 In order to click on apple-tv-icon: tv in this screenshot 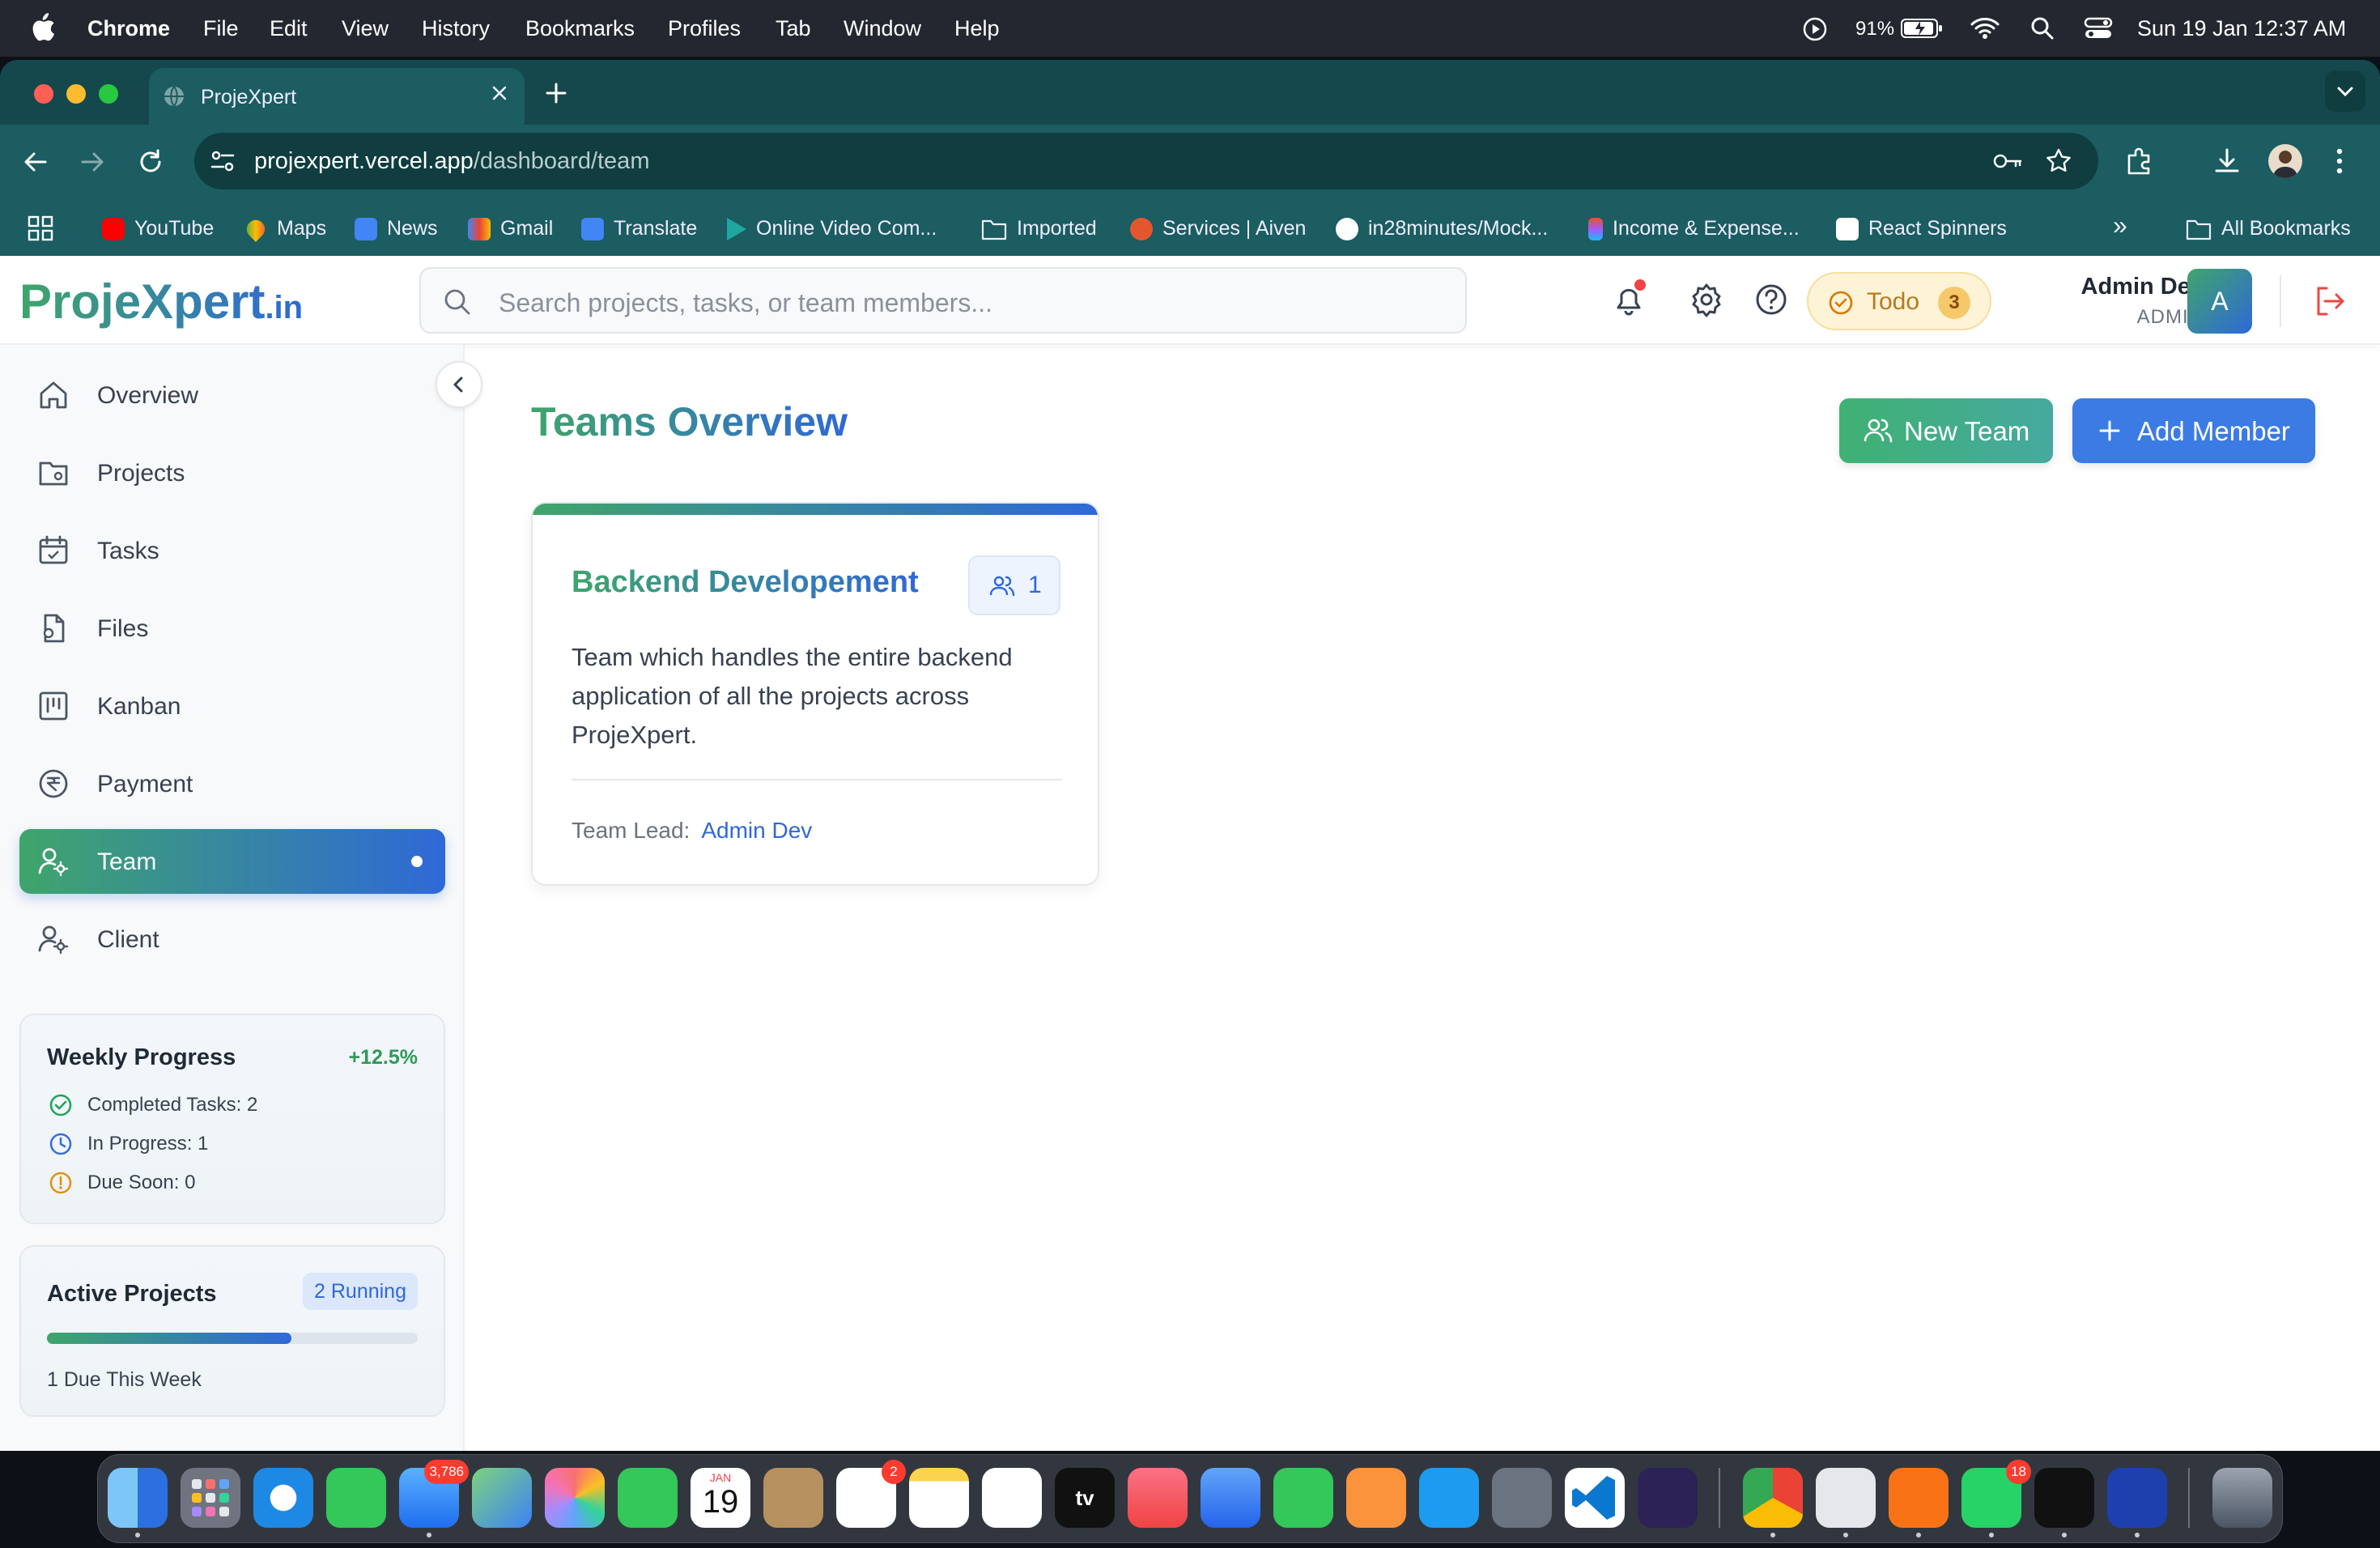, I will do `click(1085, 1498)`.